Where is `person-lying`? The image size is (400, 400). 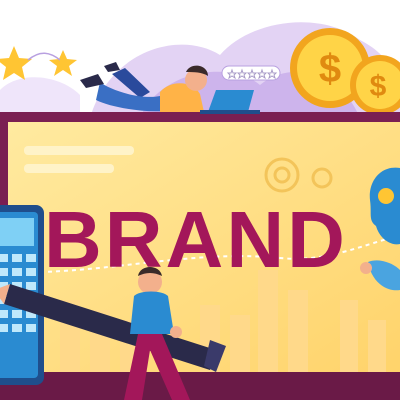 person-lying is located at coordinates (144, 87).